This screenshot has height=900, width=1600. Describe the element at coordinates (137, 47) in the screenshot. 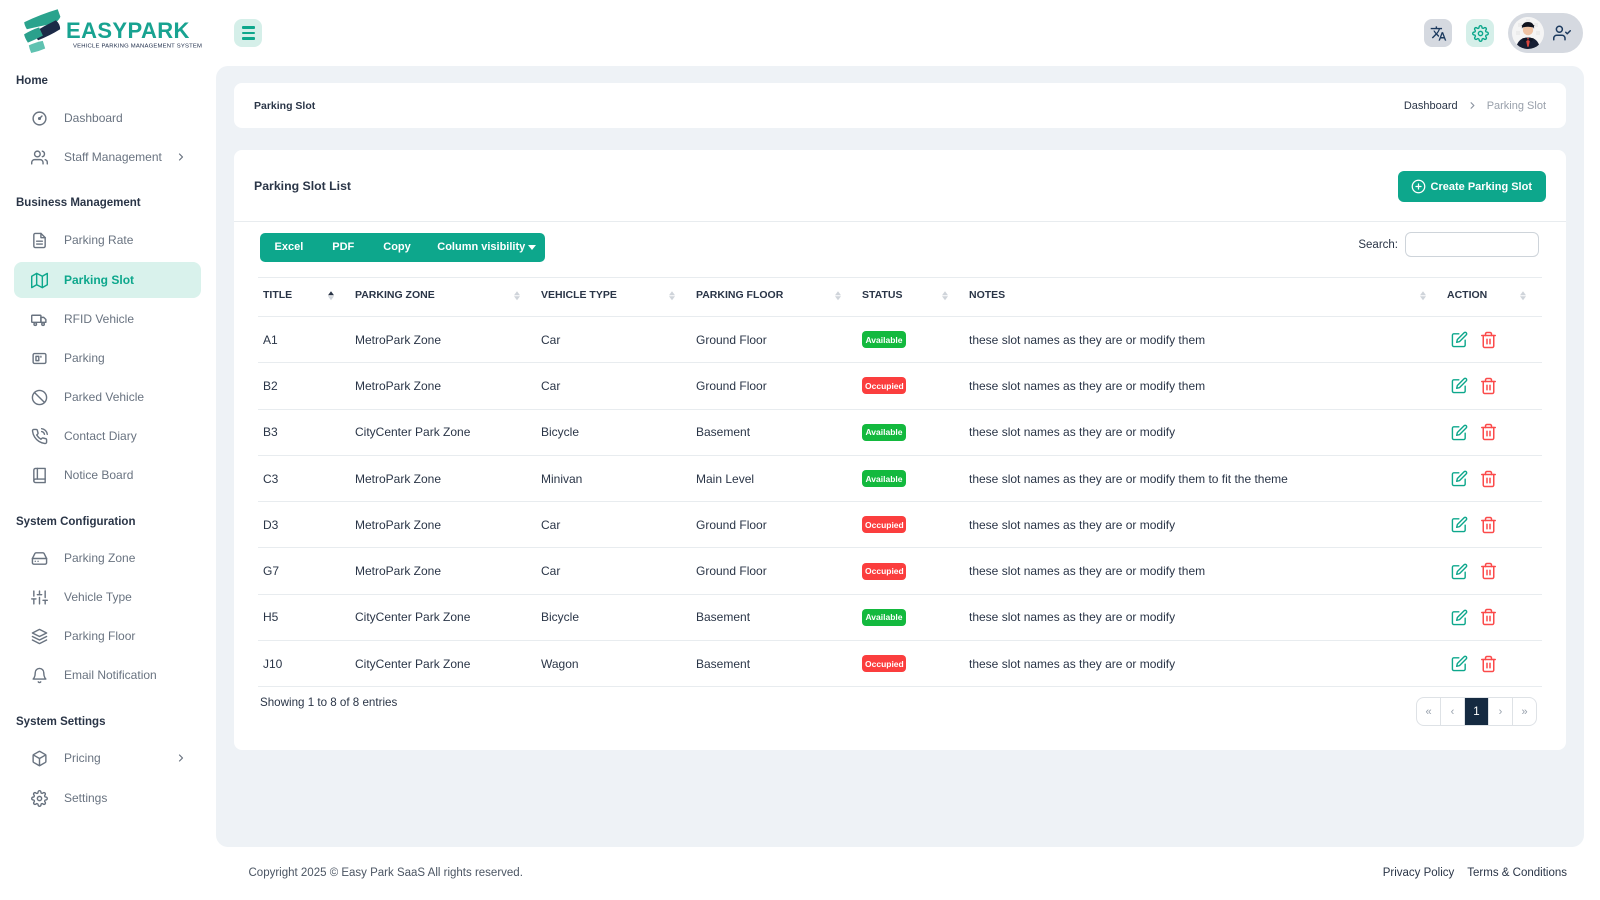

I see `svg-text:VEHICLE PARKING MANAGEMENT SYS: VEHICLE PARKING MANAGEMENT SYSTEM` at that location.